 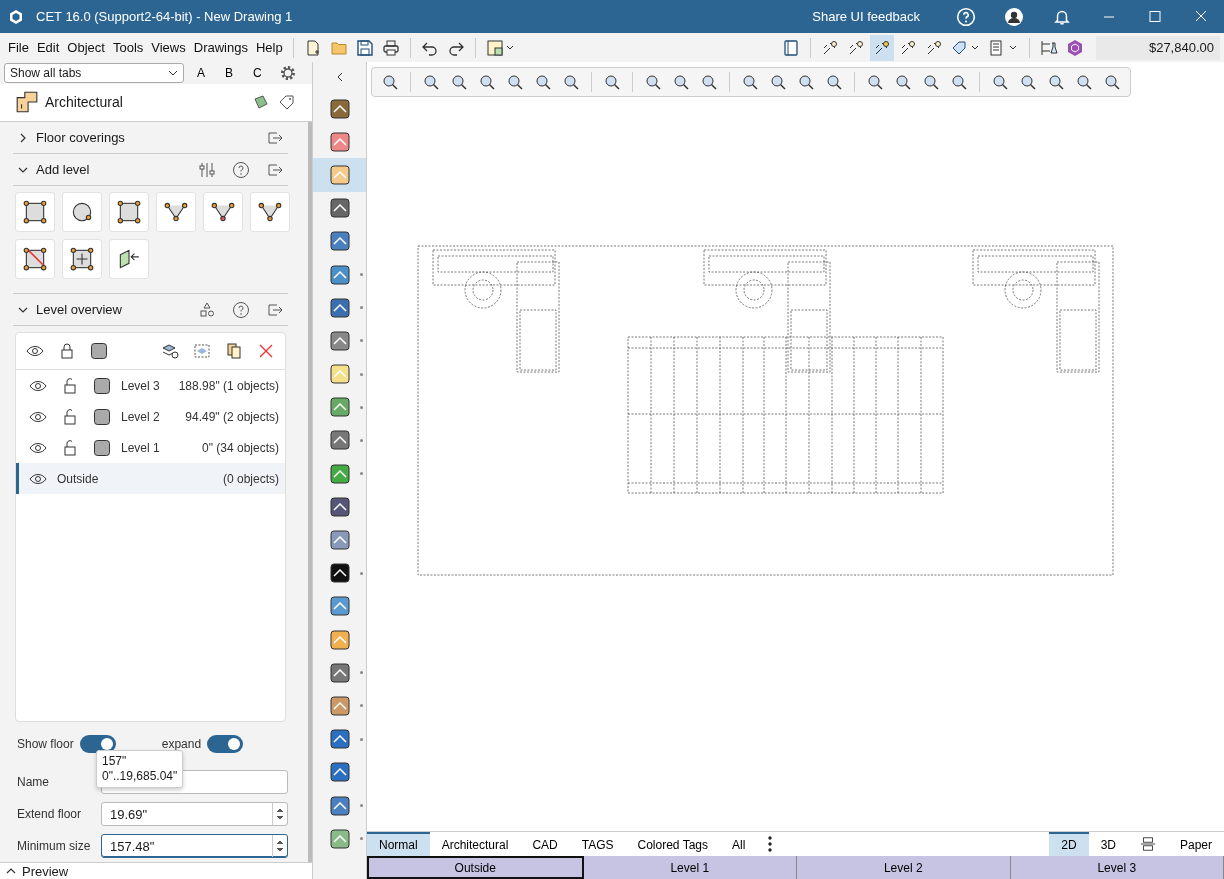 I want to click on circle-shape-button, so click(x=82, y=212).